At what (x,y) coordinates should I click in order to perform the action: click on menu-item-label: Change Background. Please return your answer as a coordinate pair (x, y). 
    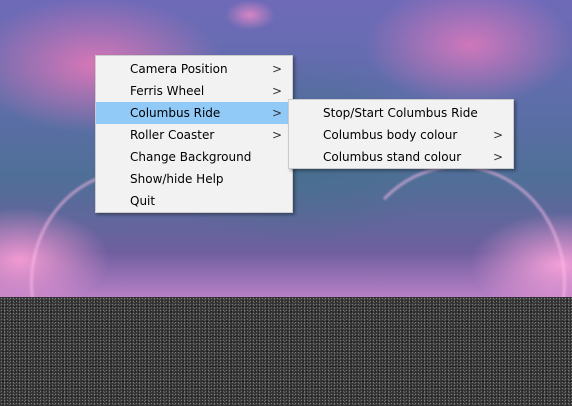
    Looking at the image, I should click on (191, 157).